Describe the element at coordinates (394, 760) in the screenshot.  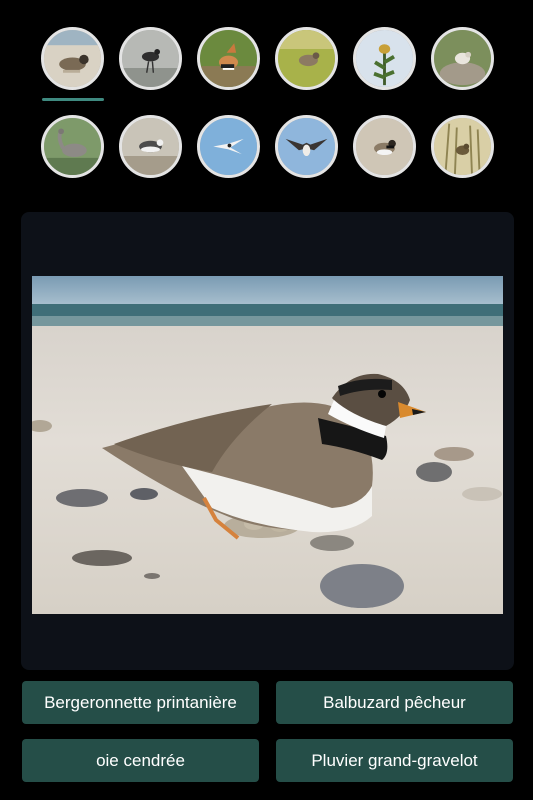
I see `answer-button-4: Pluvier grand-gravelot` at that location.